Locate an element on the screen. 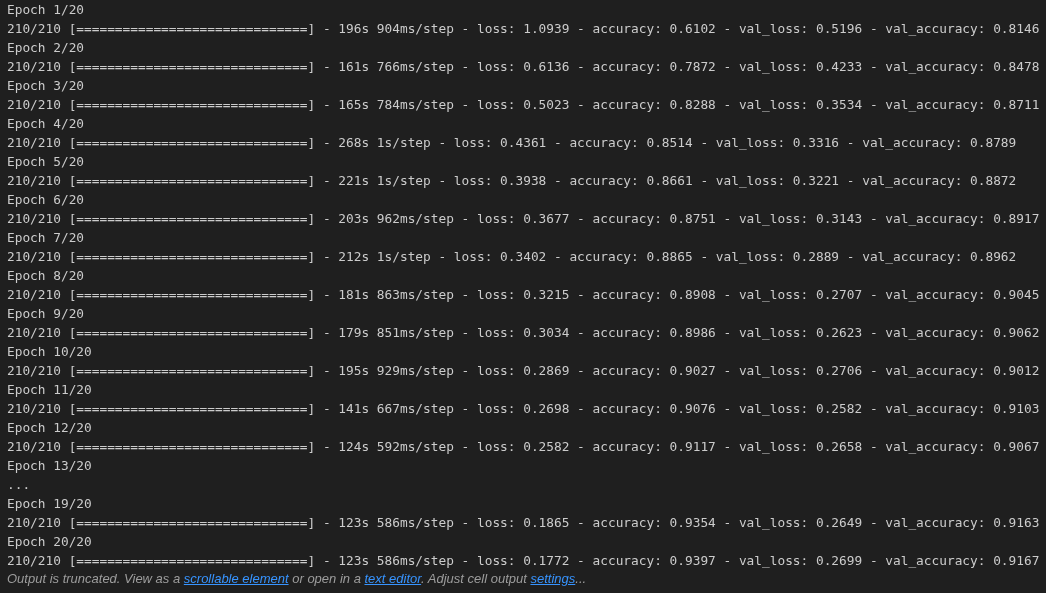  output-line: Epoch 19/20 is located at coordinates (49, 504).